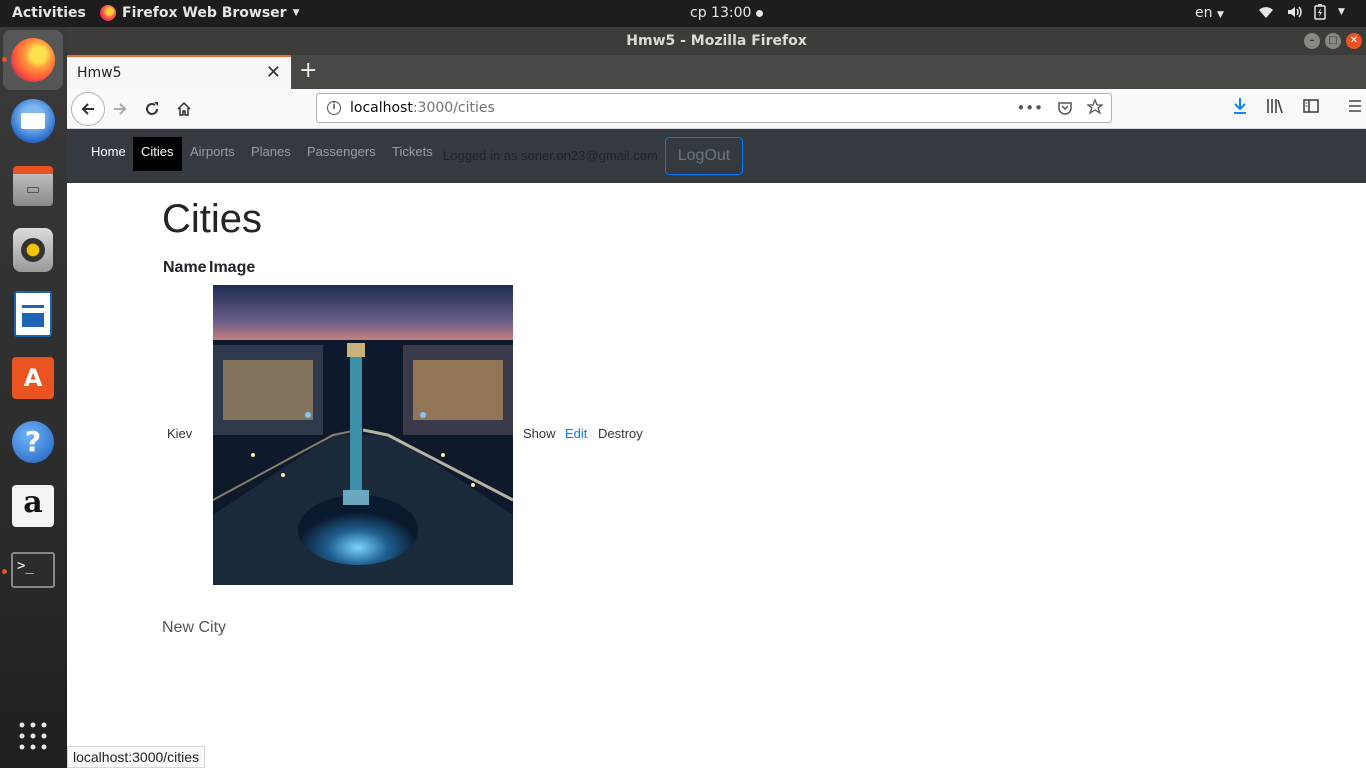 This screenshot has height=768, width=1366. Describe the element at coordinates (179, 72) in the screenshot. I see `tab-hmw5: Hmw5 ✕` at that location.